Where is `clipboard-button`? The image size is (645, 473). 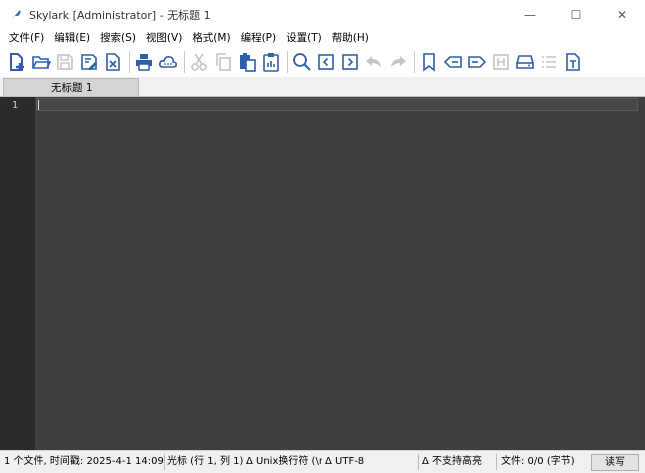 clipboard-button is located at coordinates (271, 62).